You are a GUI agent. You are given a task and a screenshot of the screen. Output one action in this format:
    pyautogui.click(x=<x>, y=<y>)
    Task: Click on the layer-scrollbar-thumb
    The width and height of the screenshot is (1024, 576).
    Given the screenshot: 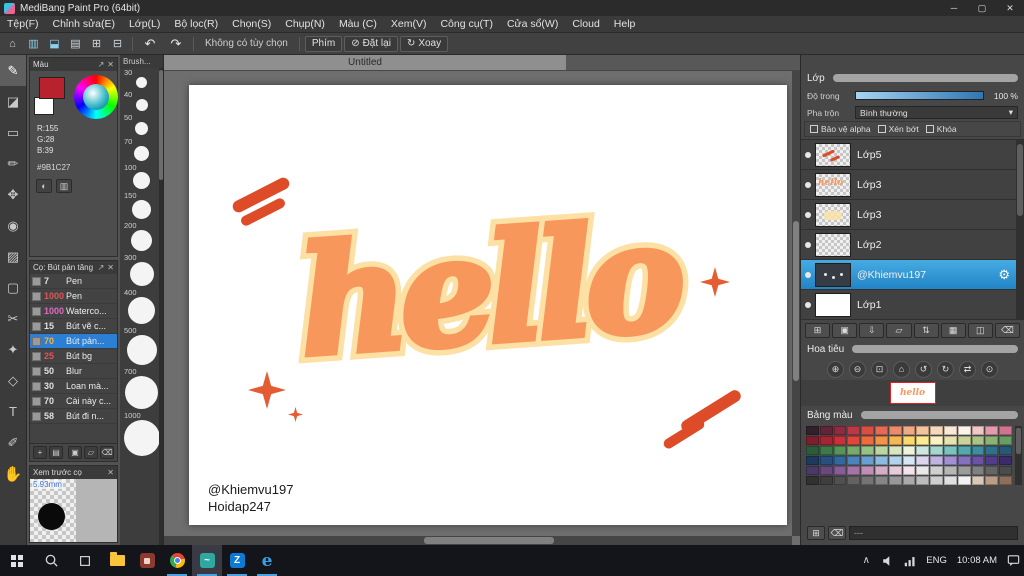 What is the action you would take?
    pyautogui.click(x=1020, y=180)
    